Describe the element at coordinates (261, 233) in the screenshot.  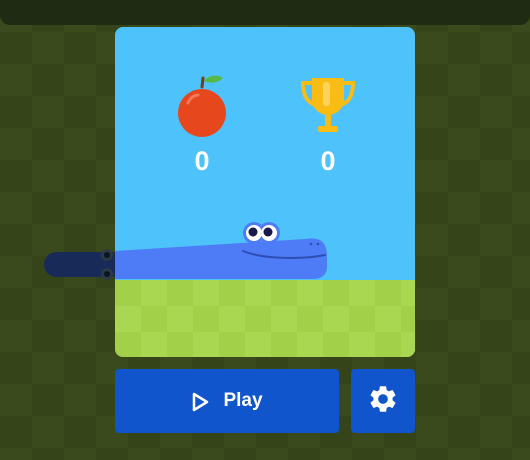
I see `snake-eyes` at that location.